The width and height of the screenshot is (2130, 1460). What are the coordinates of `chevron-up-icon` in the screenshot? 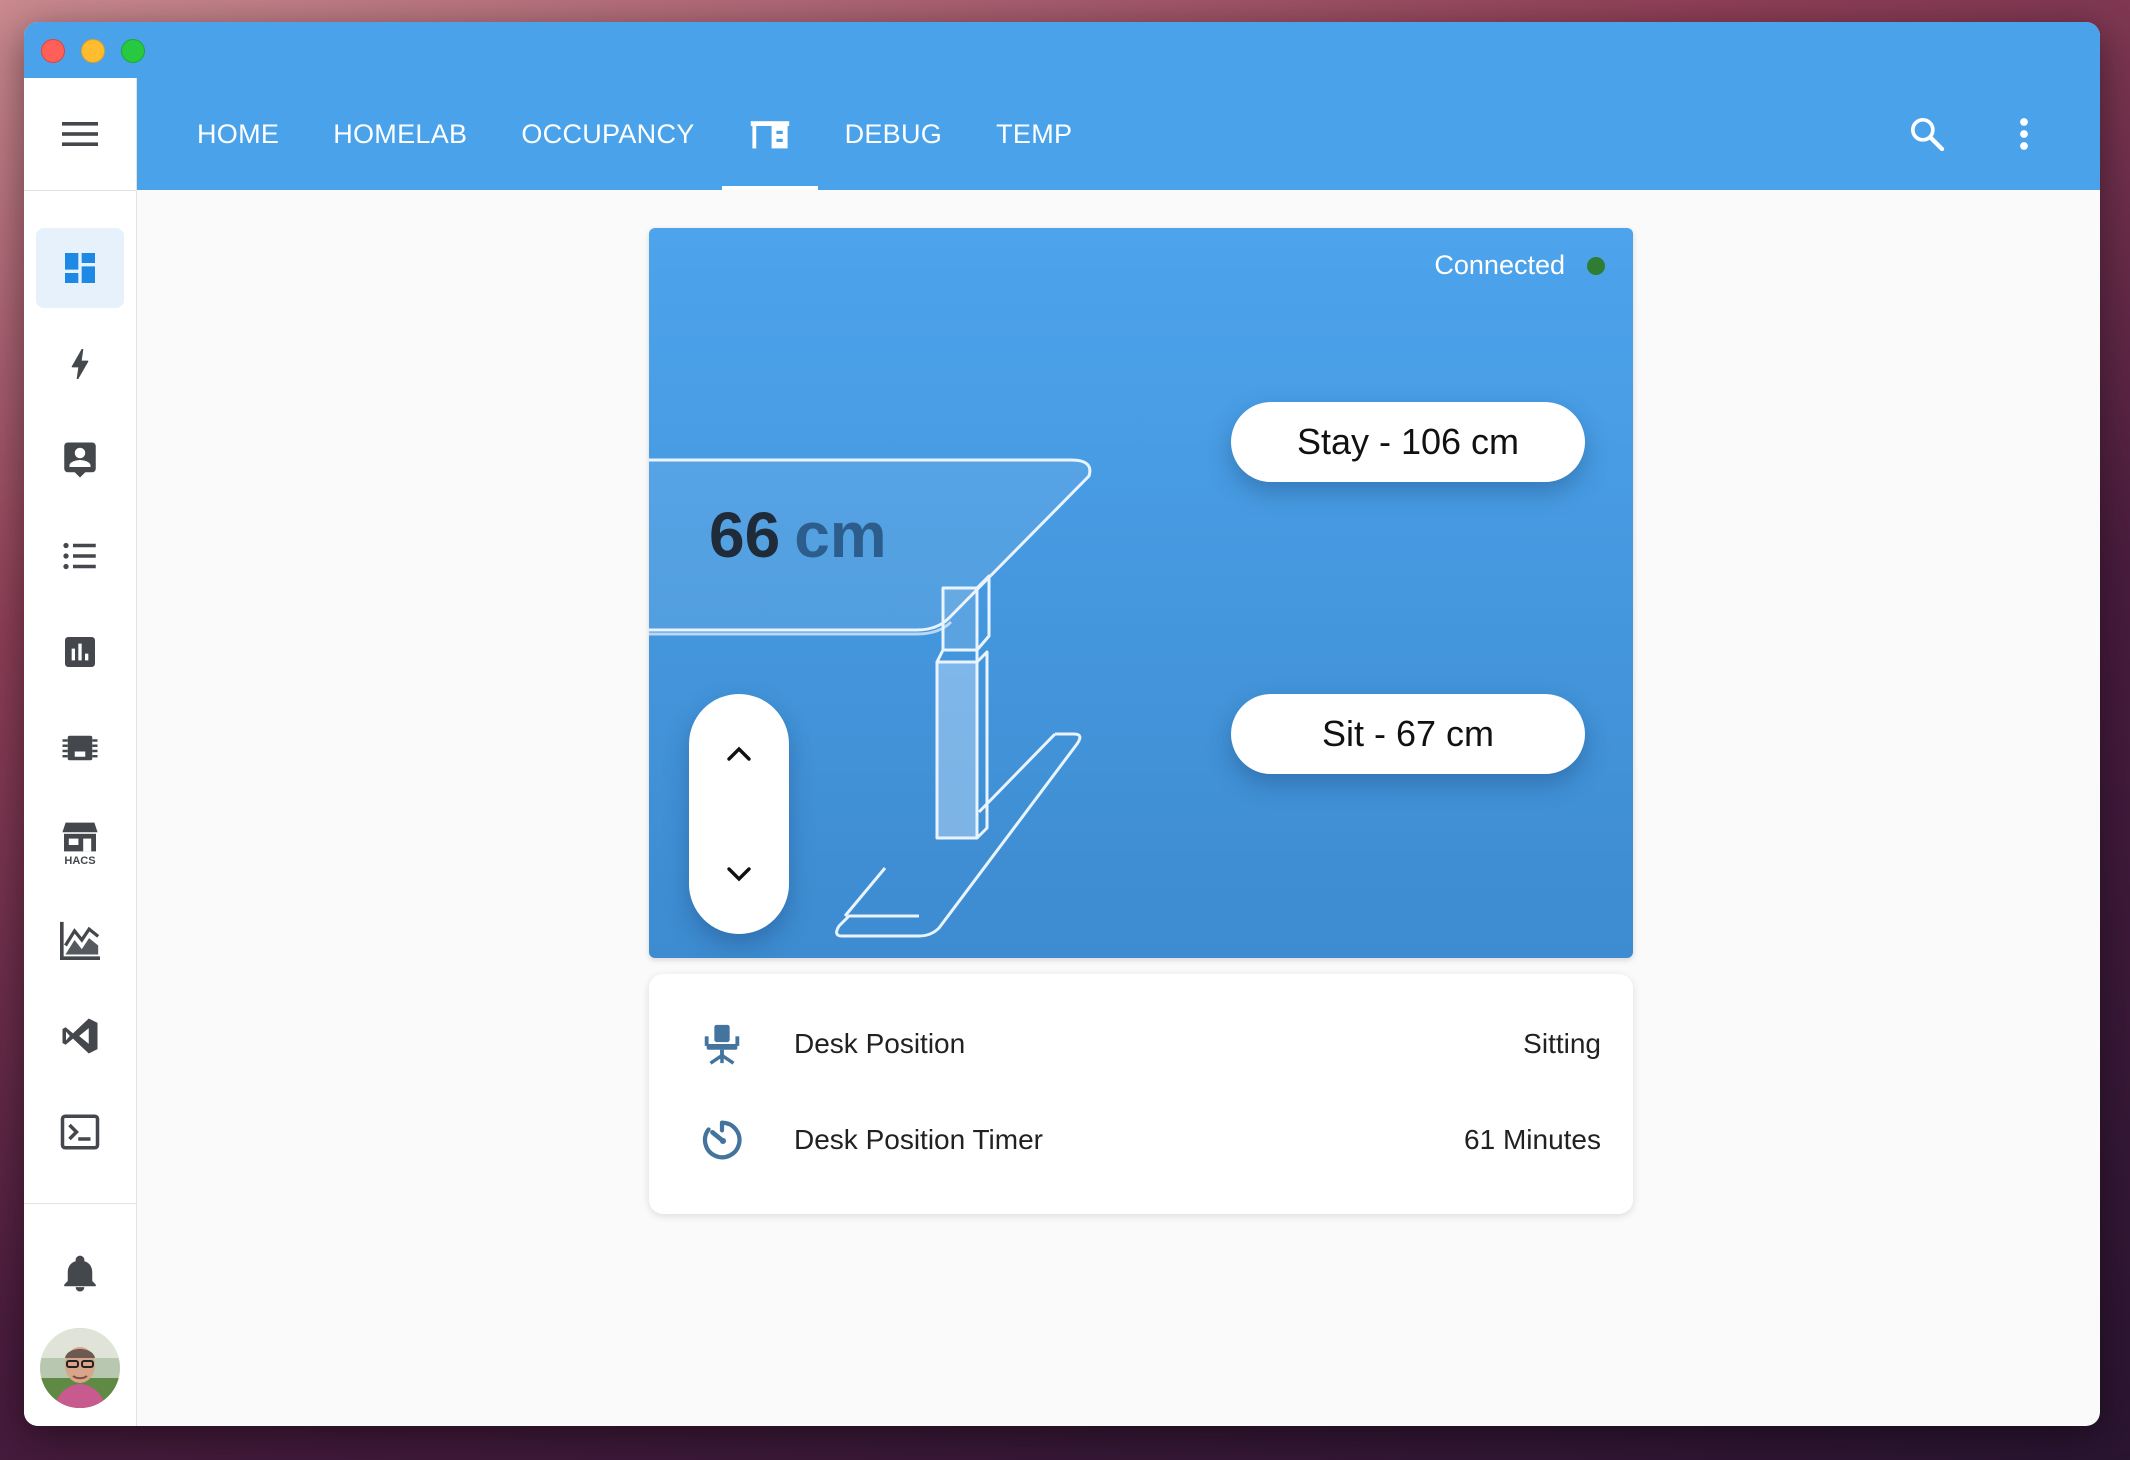 It's located at (739, 753).